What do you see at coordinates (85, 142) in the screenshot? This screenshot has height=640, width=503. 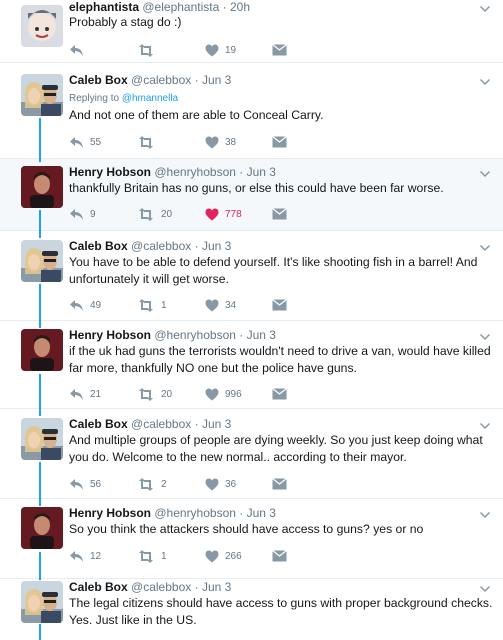 I see `reply-button: 55` at bounding box center [85, 142].